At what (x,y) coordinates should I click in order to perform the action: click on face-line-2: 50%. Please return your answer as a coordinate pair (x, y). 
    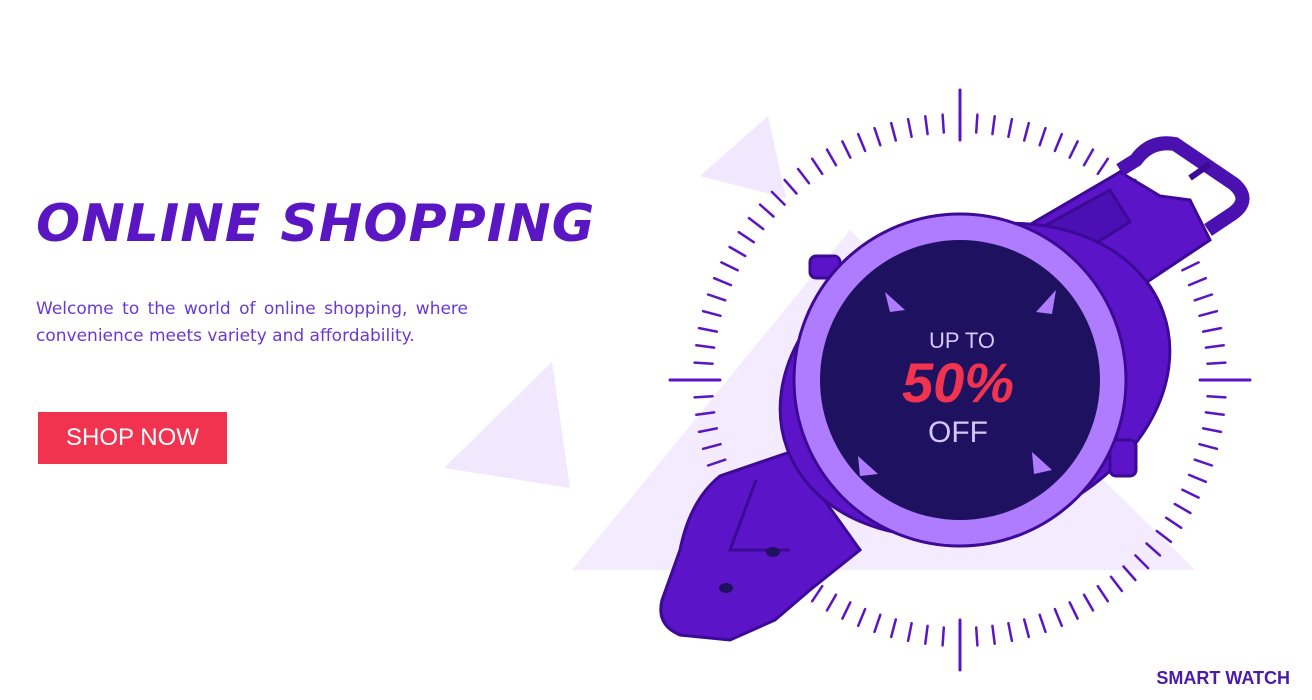
    Looking at the image, I should click on (958, 382).